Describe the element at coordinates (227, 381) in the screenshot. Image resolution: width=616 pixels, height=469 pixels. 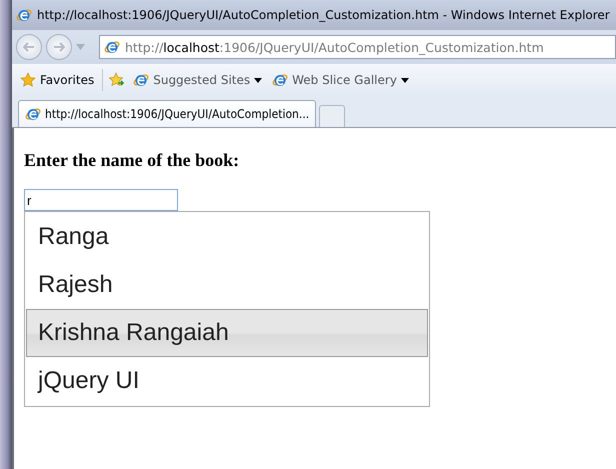
I see `suggestion-item: jQuery UI` at that location.